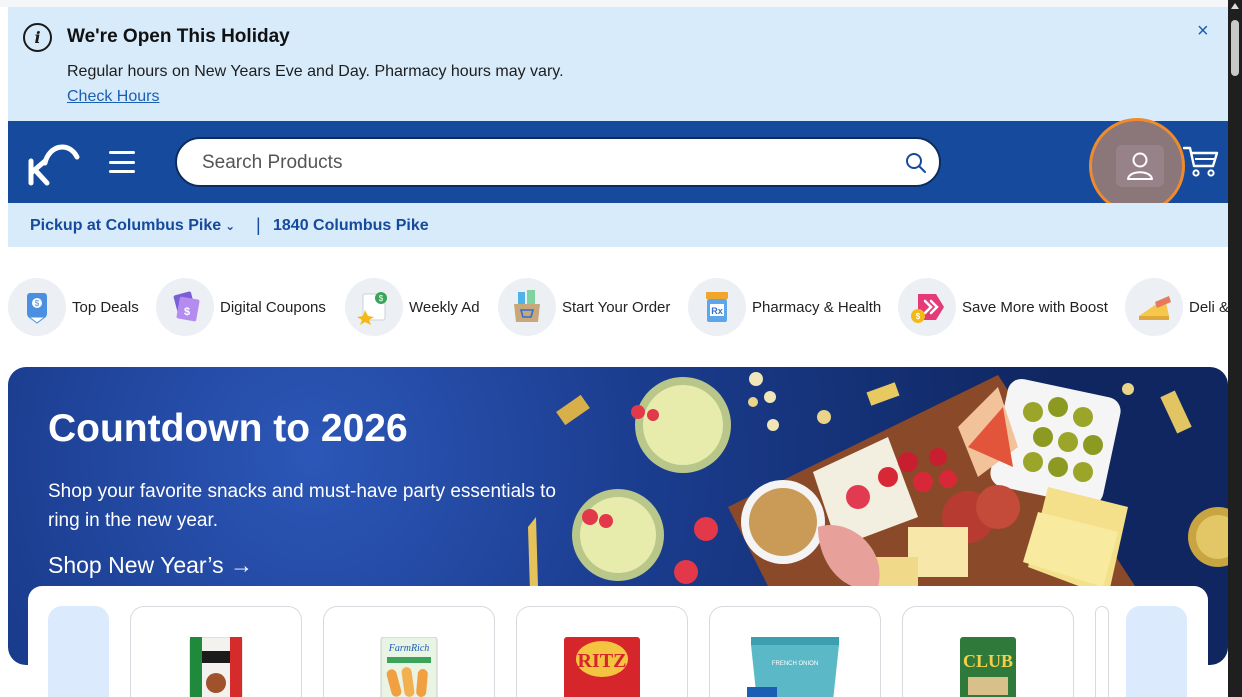 This screenshot has width=1242, height=697. I want to click on product-brand: FarmRich, so click(409, 648).